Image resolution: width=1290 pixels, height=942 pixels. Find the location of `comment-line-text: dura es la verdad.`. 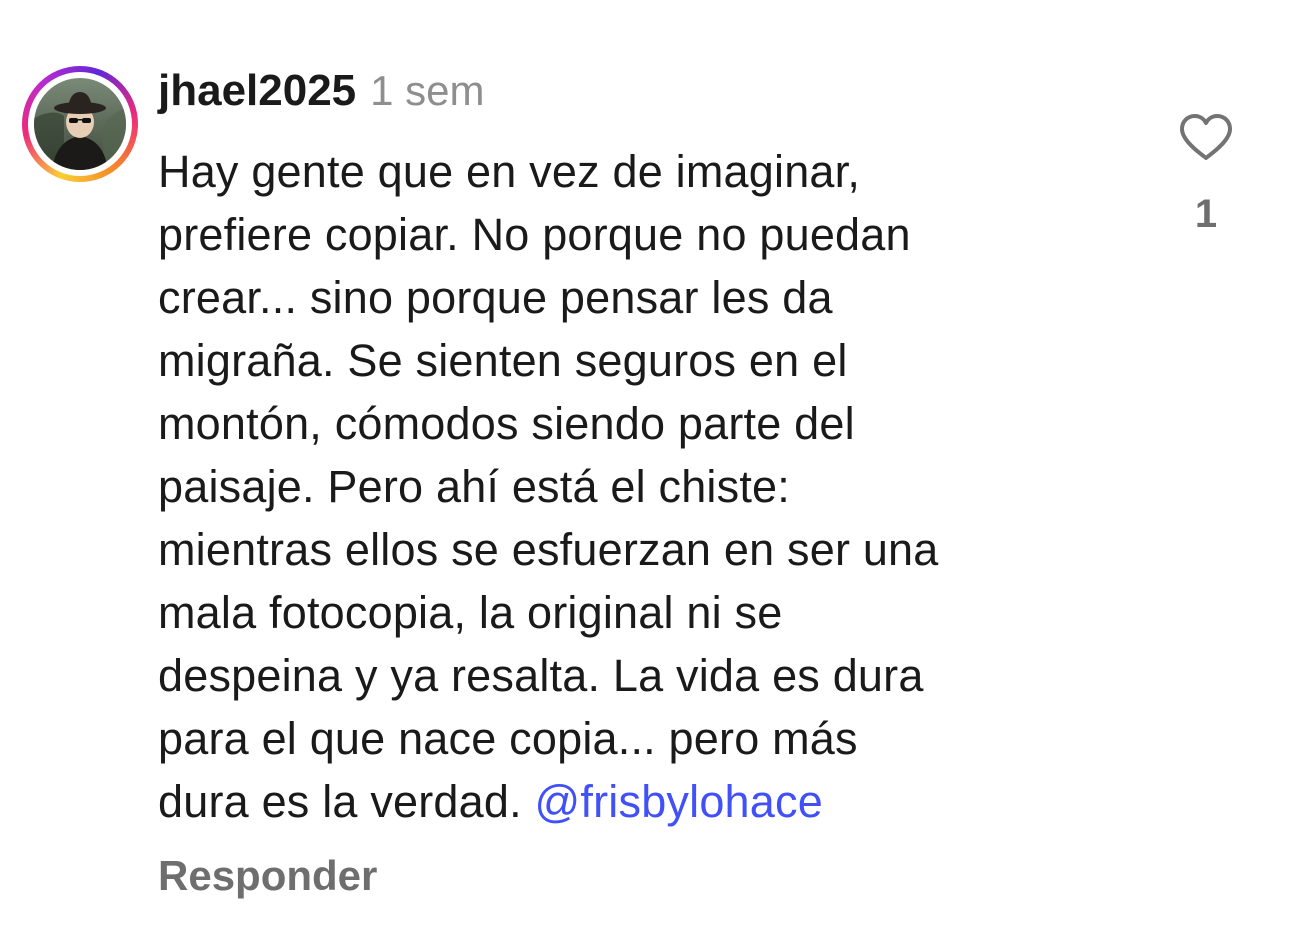

comment-line-text: dura es la verdad. is located at coordinates (346, 801).